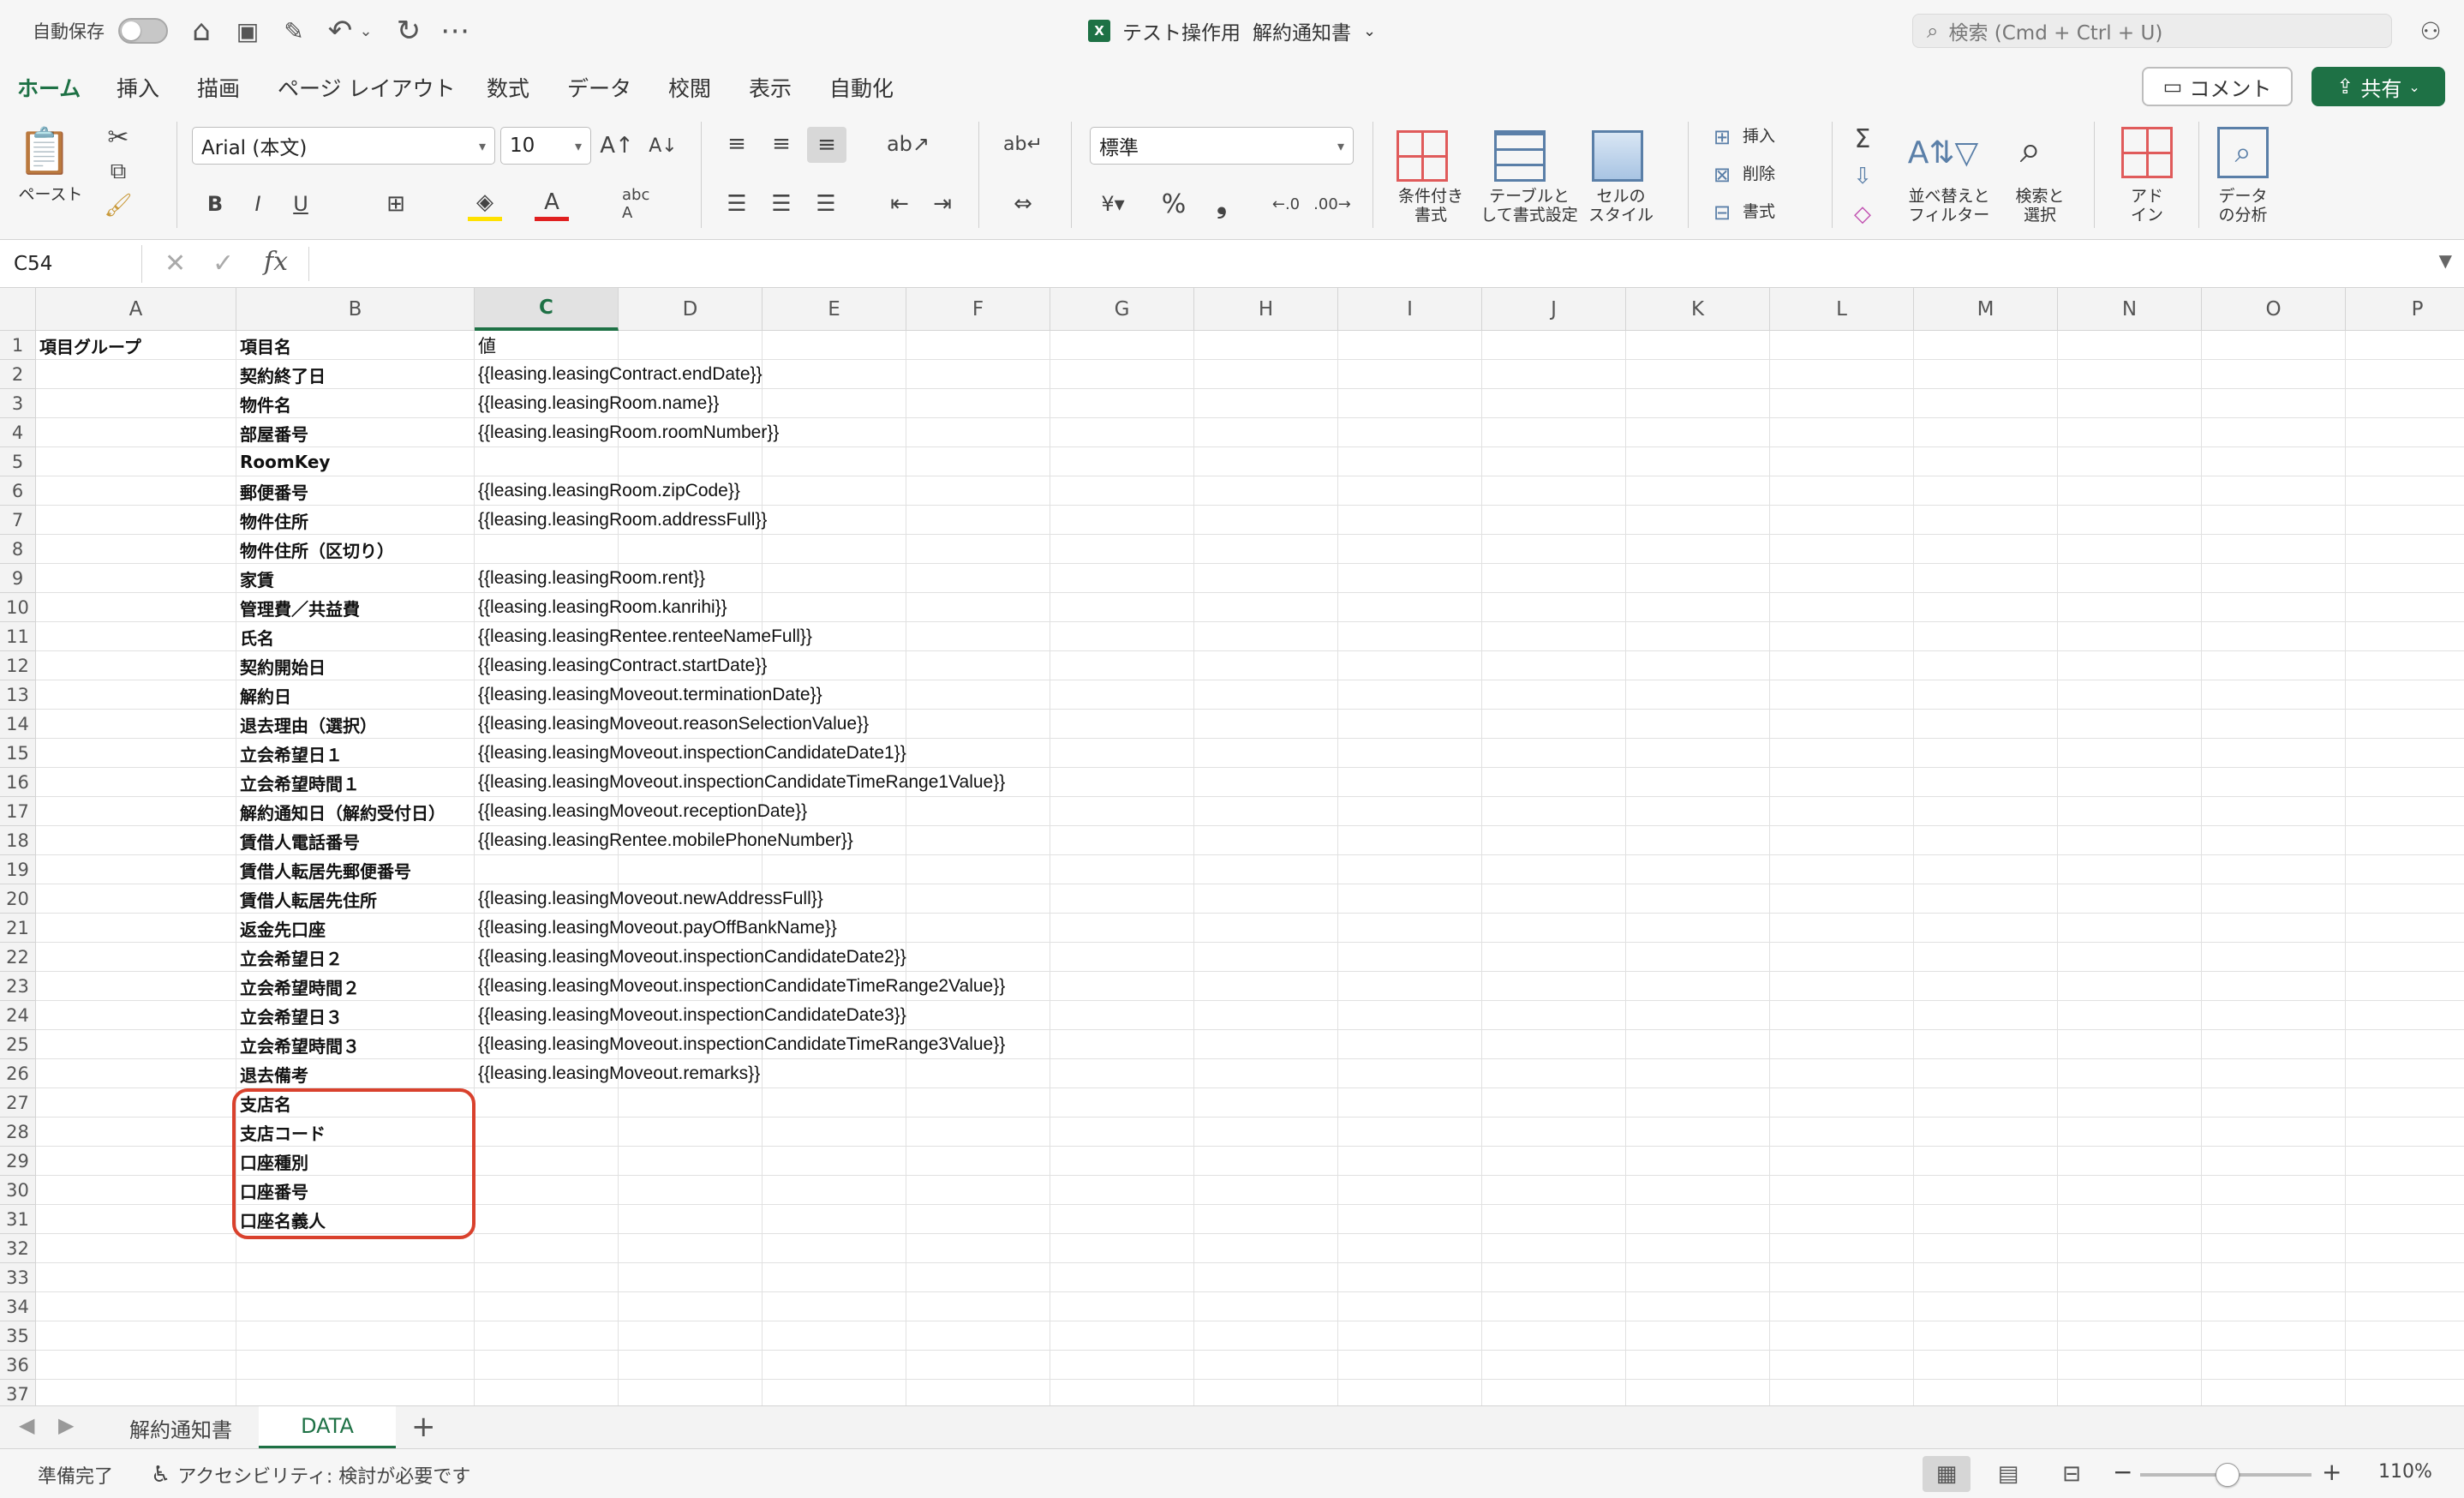 The height and width of the screenshot is (1498, 2464). What do you see at coordinates (689, 87) in the screenshot?
I see `tab-review: 校閲` at bounding box center [689, 87].